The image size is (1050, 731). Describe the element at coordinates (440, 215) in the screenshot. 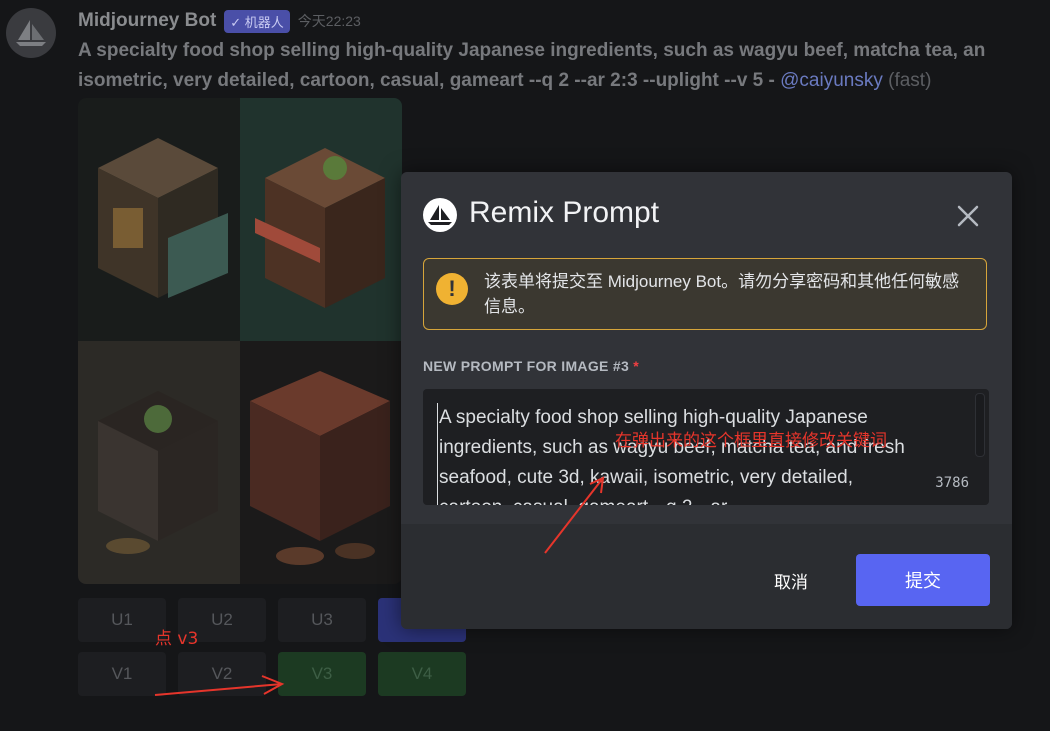

I see `midjourney-logo-icon` at that location.